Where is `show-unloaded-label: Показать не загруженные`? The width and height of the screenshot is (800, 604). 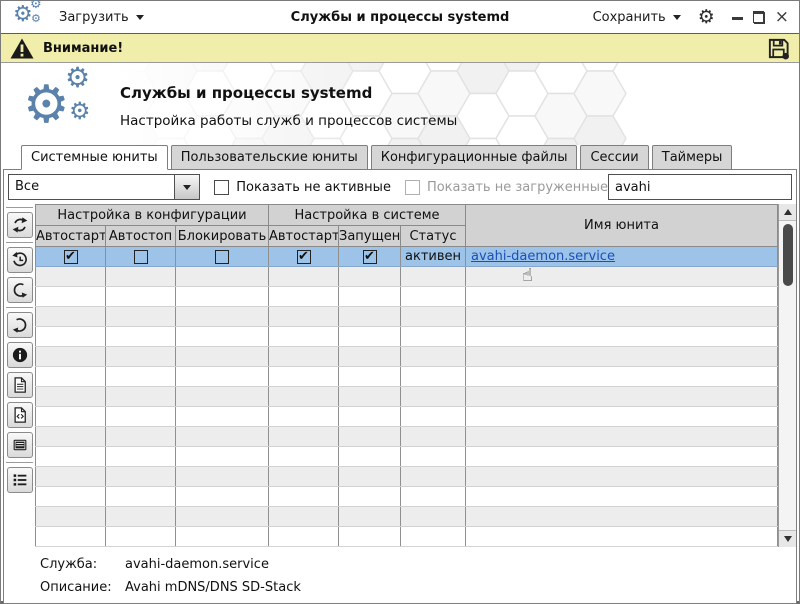 show-unloaded-label: Показать не загруженные is located at coordinates (517, 187).